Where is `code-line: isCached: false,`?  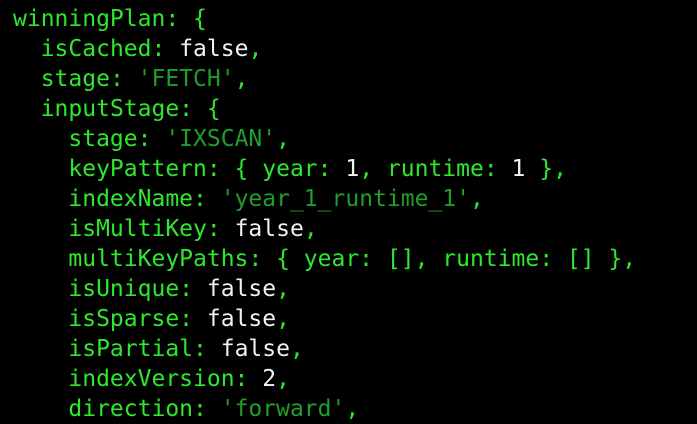 code-line: isCached: false, is located at coordinates (355, 49).